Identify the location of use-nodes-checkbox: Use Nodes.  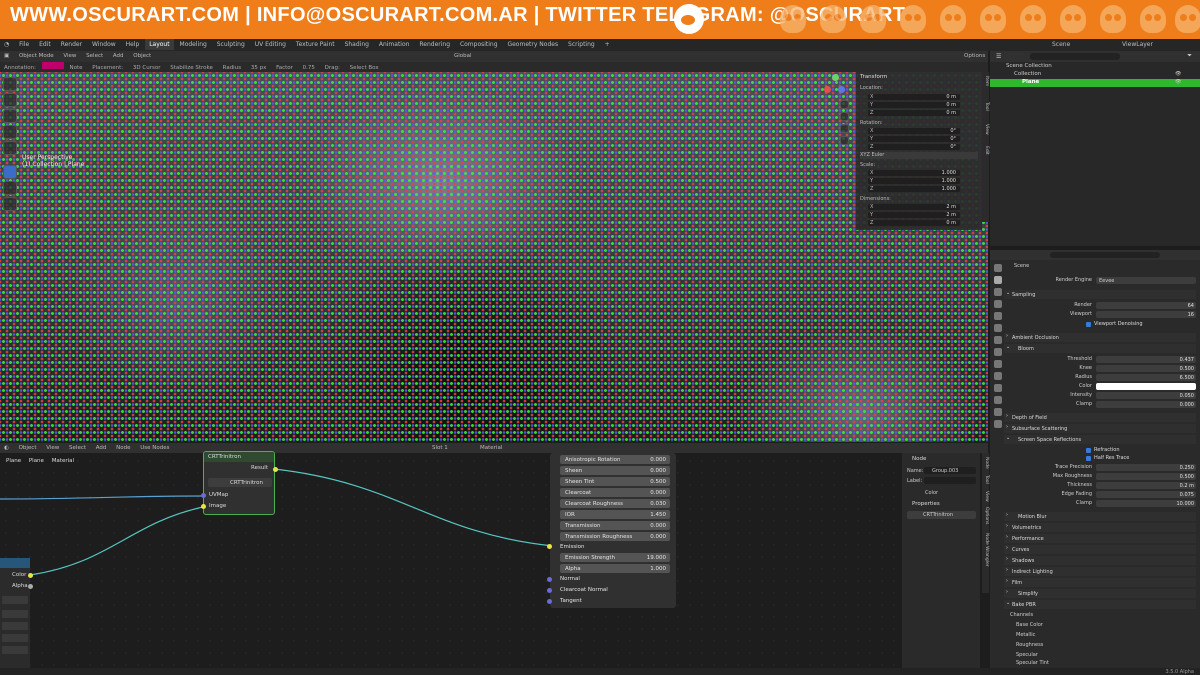
(154, 447).